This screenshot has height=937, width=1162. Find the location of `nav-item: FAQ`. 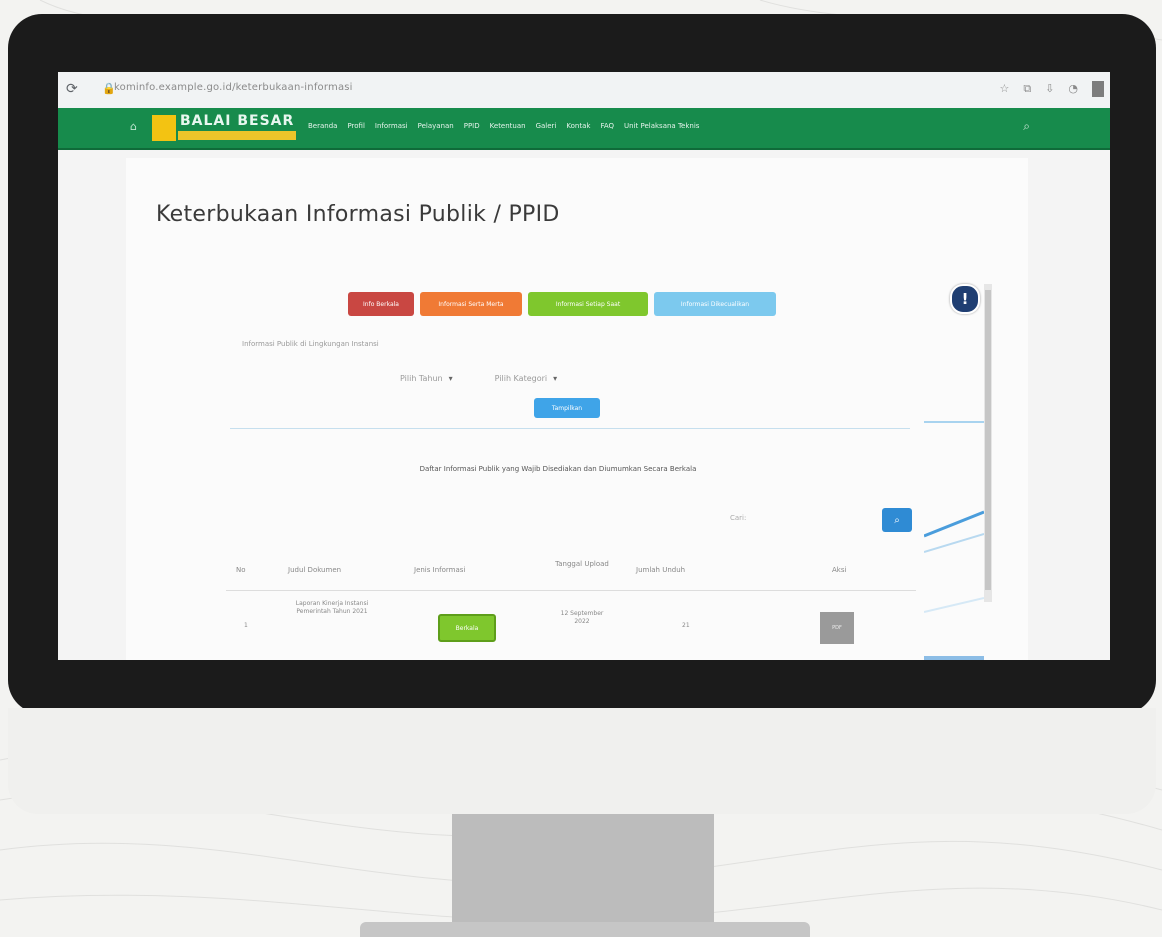

nav-item: FAQ is located at coordinates (607, 126).